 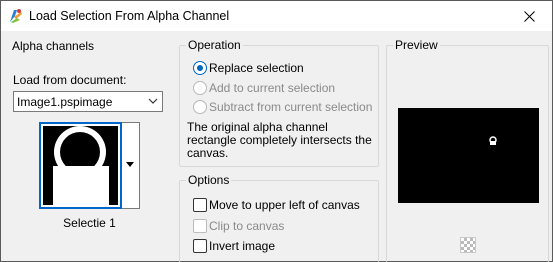 What do you see at coordinates (16, 16) in the screenshot?
I see `psp-app-icon` at bounding box center [16, 16].